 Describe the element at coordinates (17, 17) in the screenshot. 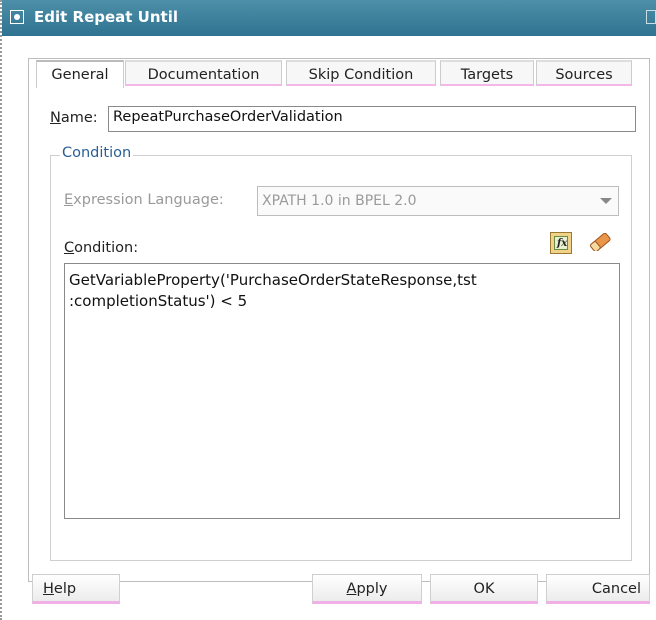

I see `window-menu-icon` at that location.